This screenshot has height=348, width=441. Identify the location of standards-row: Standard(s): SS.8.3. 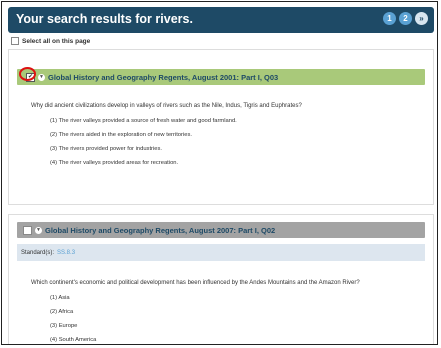
(221, 252).